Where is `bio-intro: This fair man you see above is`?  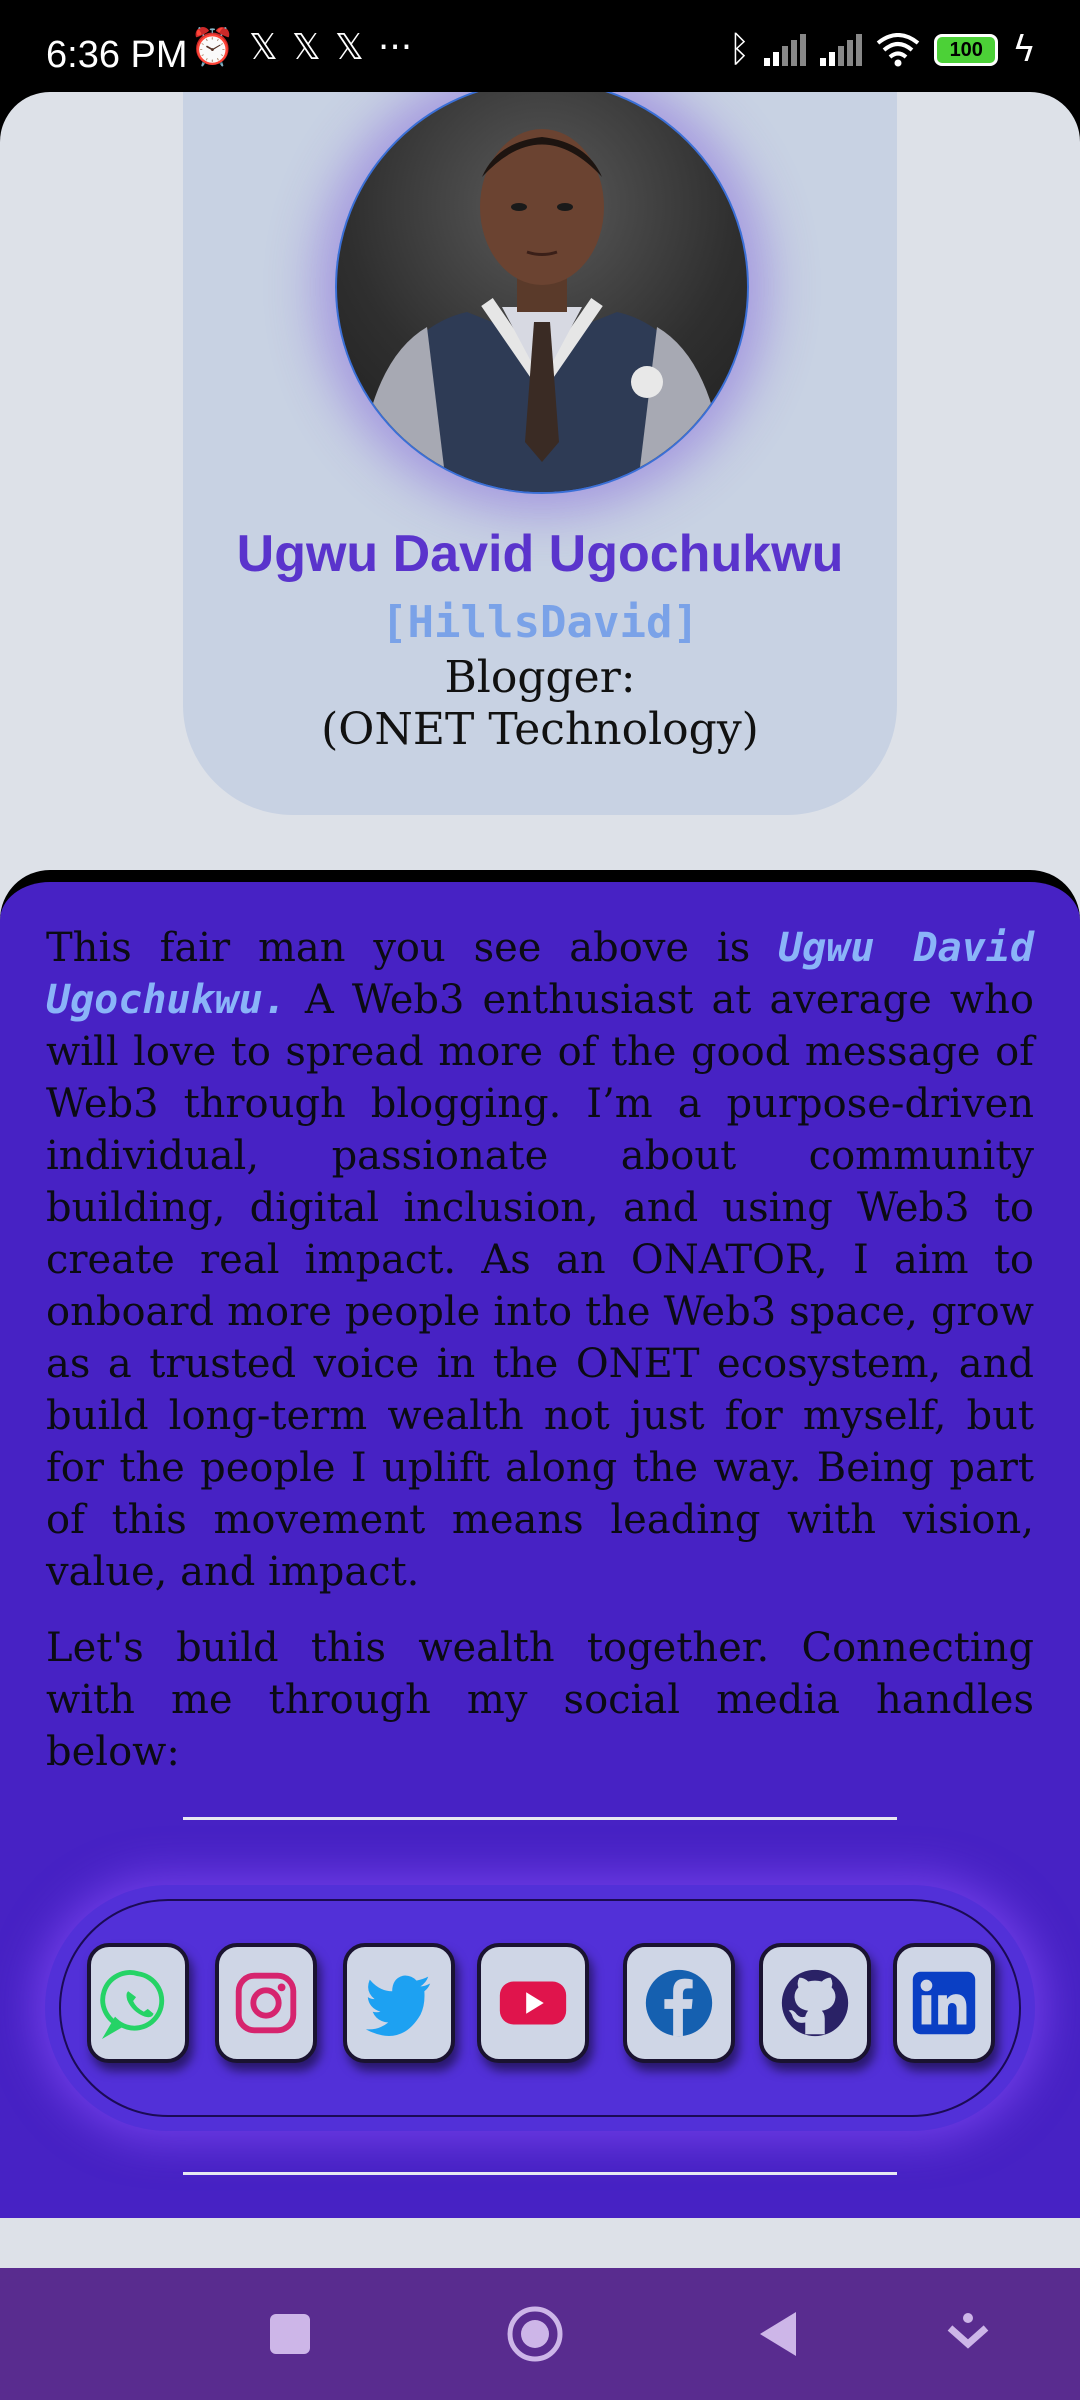 bio-intro: This fair man you see above is is located at coordinates (398, 948).